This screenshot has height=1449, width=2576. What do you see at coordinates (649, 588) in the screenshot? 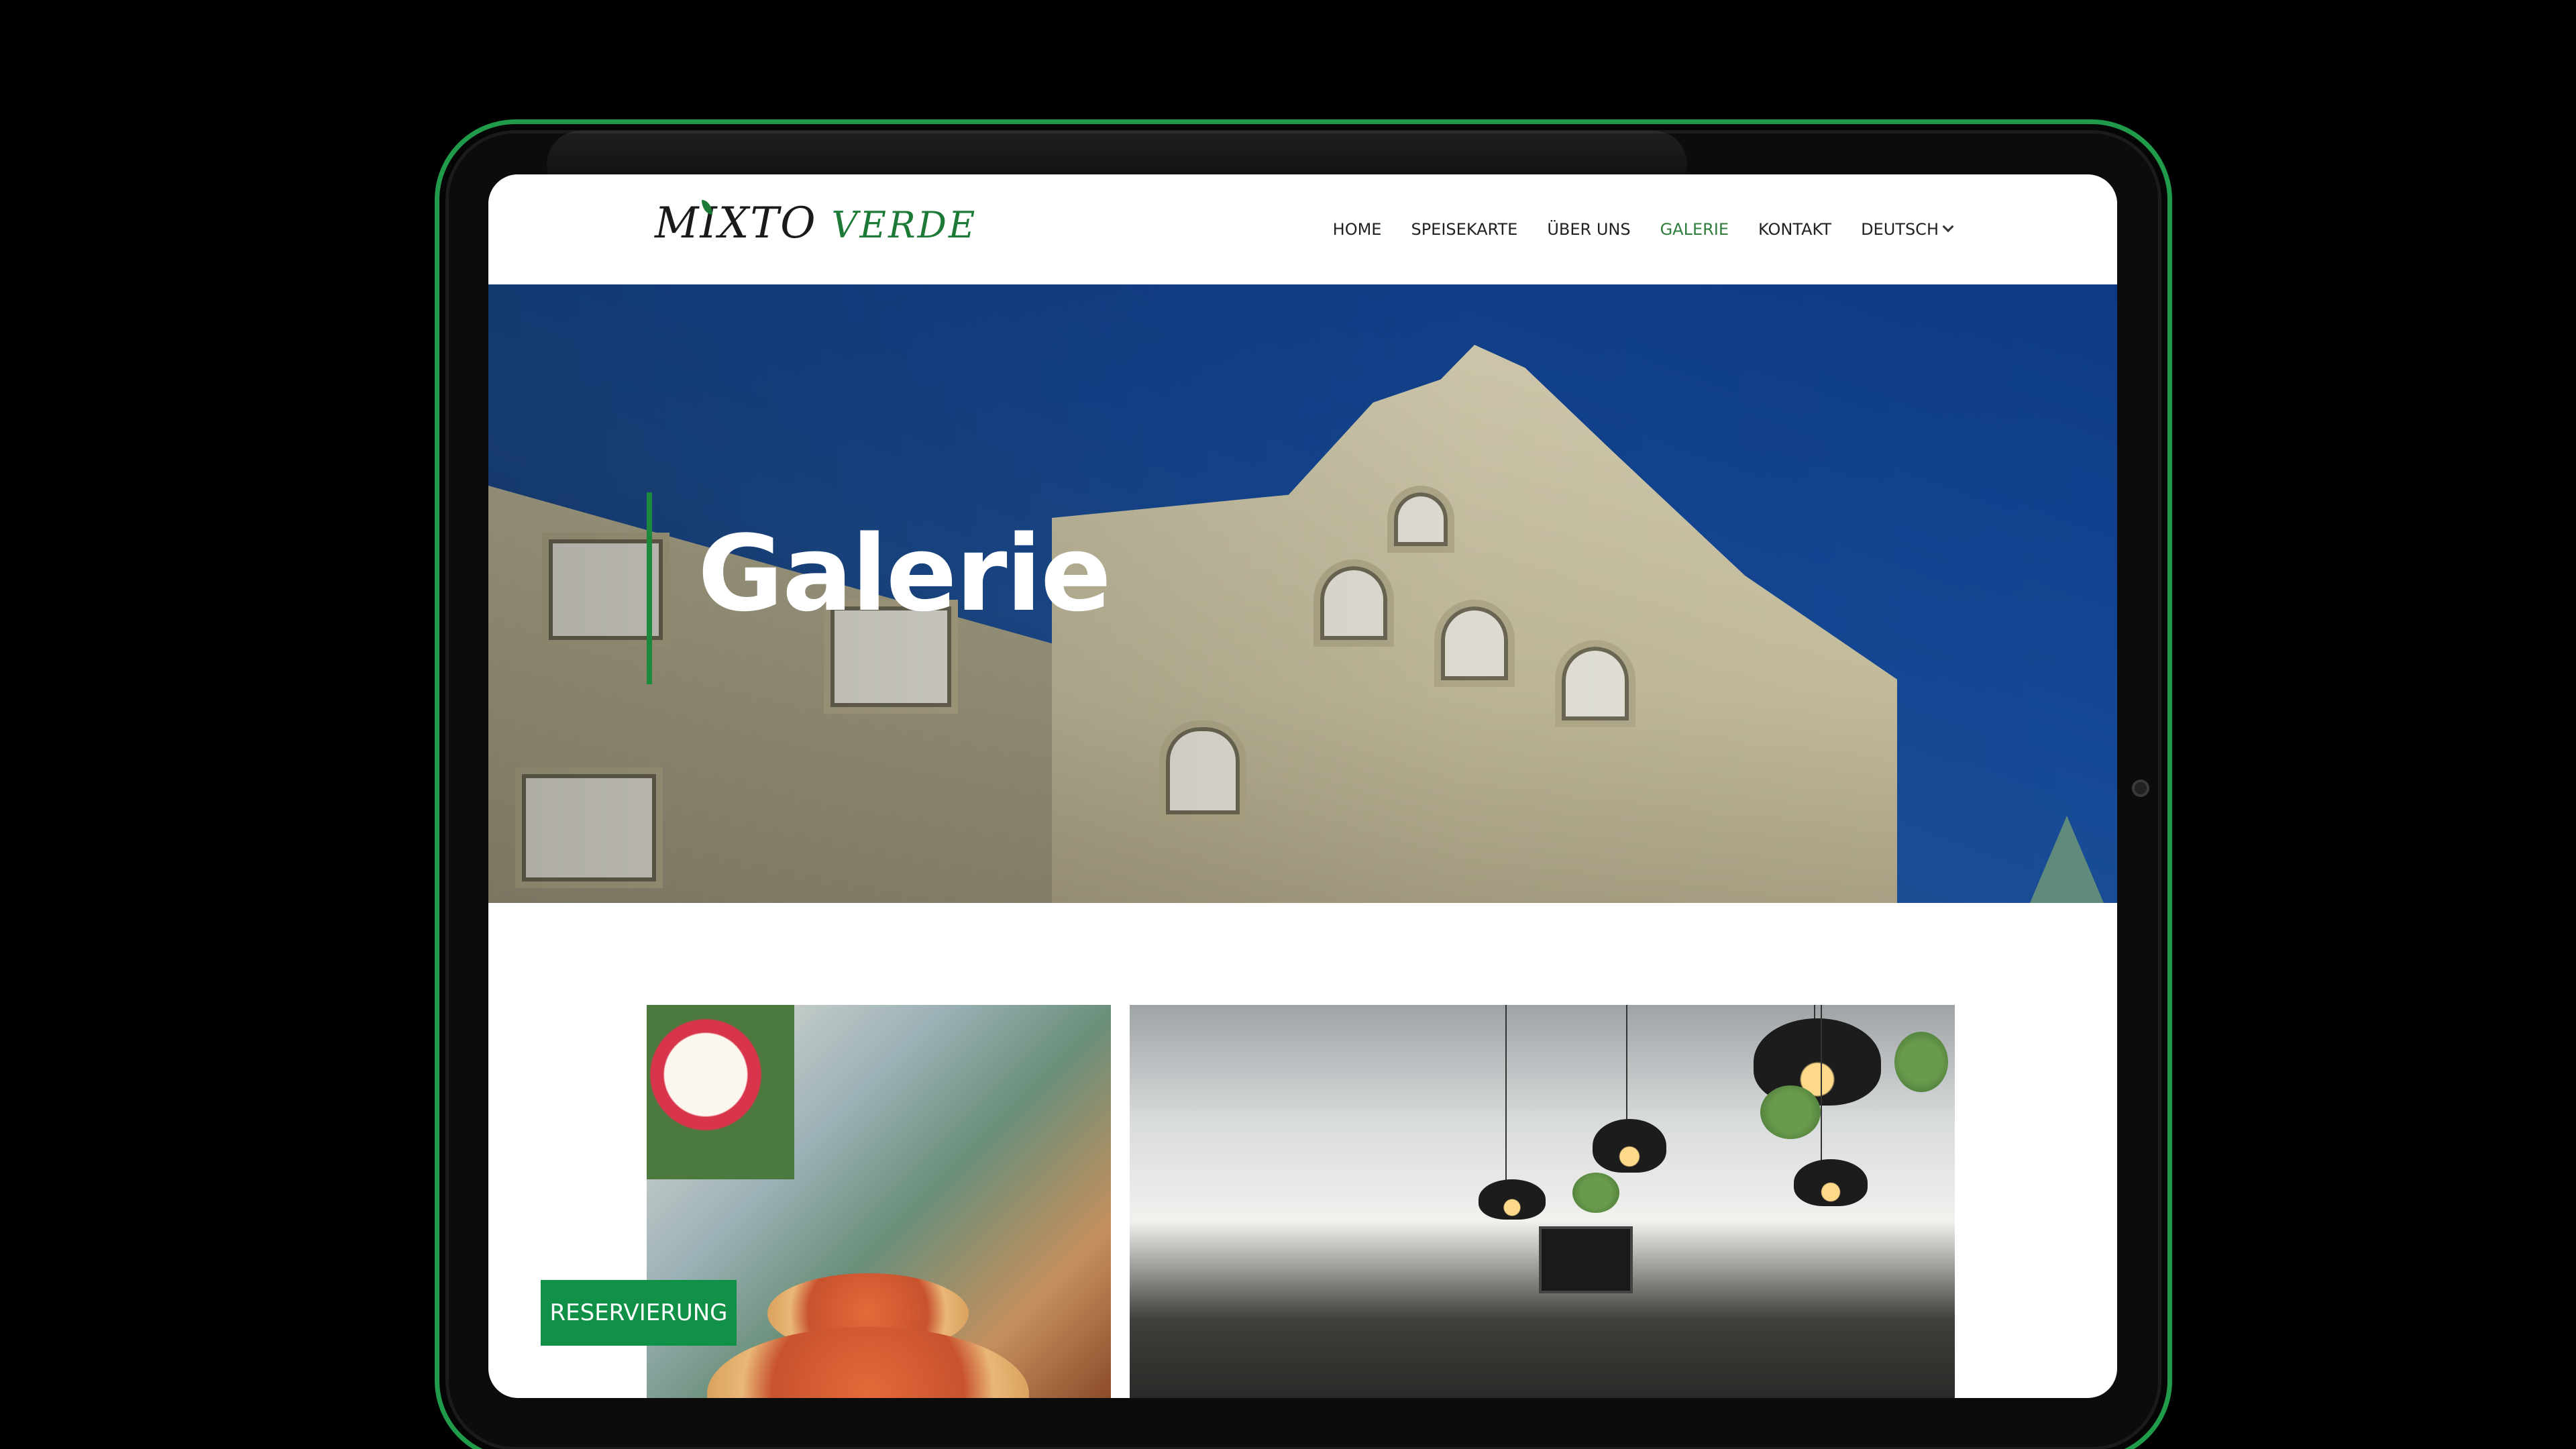
I see `hero-accent-bar` at bounding box center [649, 588].